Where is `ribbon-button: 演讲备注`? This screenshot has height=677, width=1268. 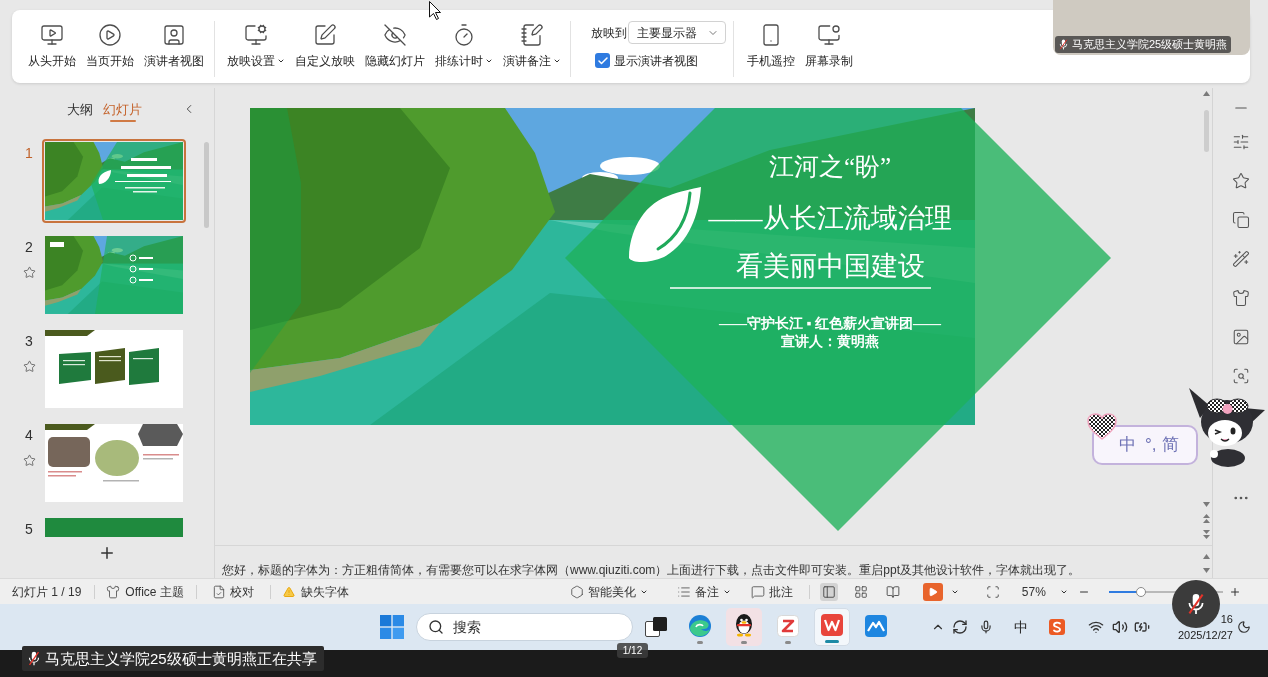 ribbon-button: 演讲备注 is located at coordinates (532, 45).